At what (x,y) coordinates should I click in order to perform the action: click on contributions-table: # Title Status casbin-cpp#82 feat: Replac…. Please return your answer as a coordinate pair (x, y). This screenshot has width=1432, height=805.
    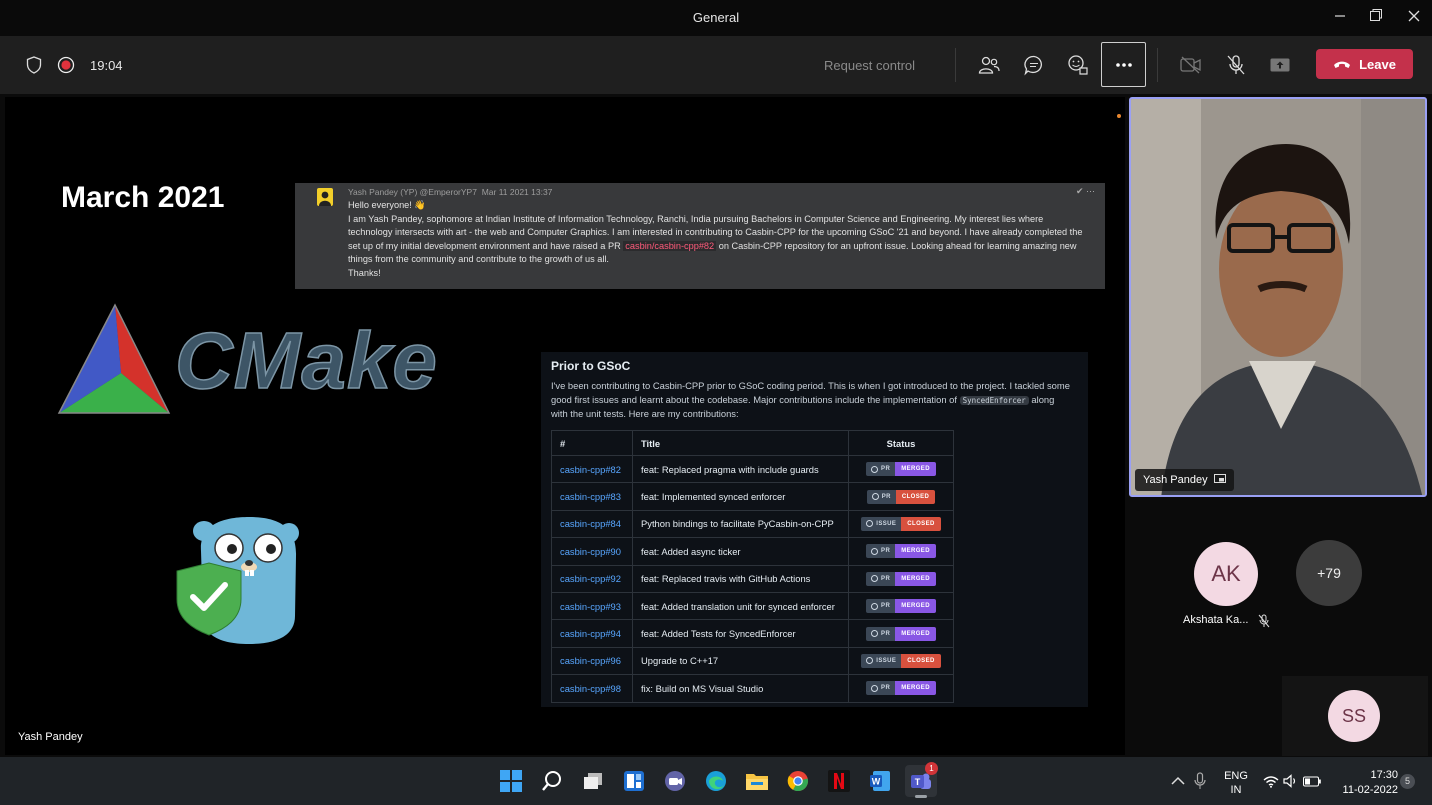
    Looking at the image, I should click on (752, 566).